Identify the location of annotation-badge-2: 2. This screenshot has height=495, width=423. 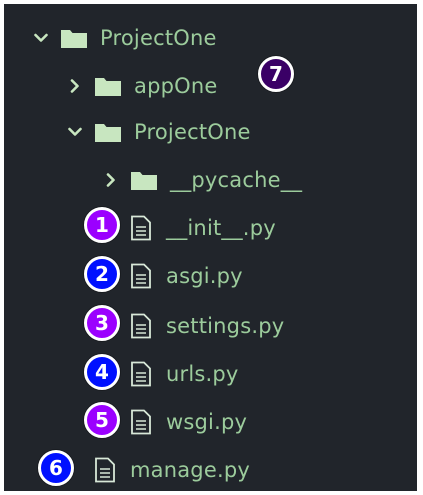
(102, 274).